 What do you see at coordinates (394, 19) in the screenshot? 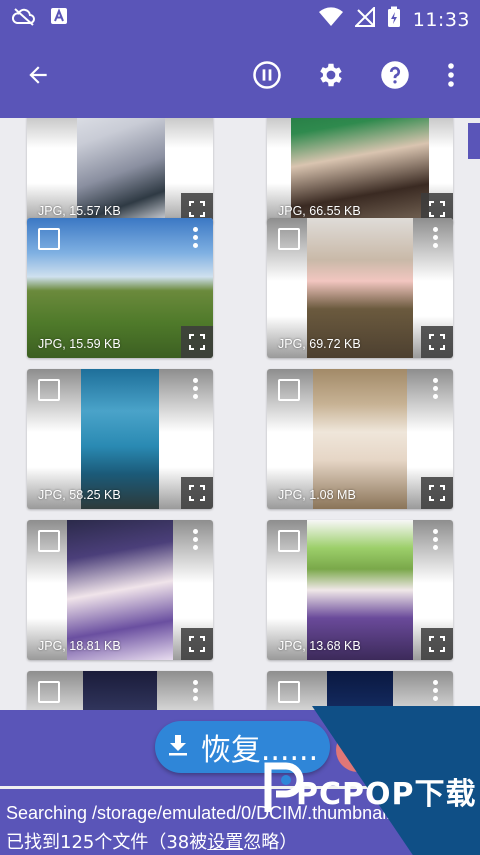
I see `battery-charging-icon` at bounding box center [394, 19].